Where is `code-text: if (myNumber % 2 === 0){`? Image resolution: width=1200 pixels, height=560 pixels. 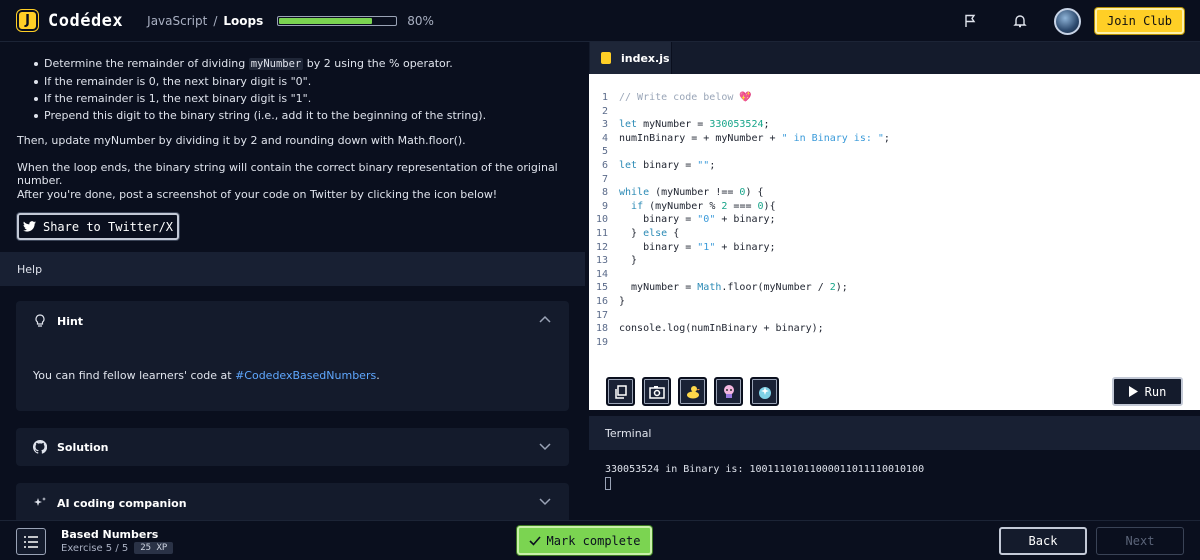 code-text: if (myNumber % 2 === 0){ is located at coordinates (697, 207).